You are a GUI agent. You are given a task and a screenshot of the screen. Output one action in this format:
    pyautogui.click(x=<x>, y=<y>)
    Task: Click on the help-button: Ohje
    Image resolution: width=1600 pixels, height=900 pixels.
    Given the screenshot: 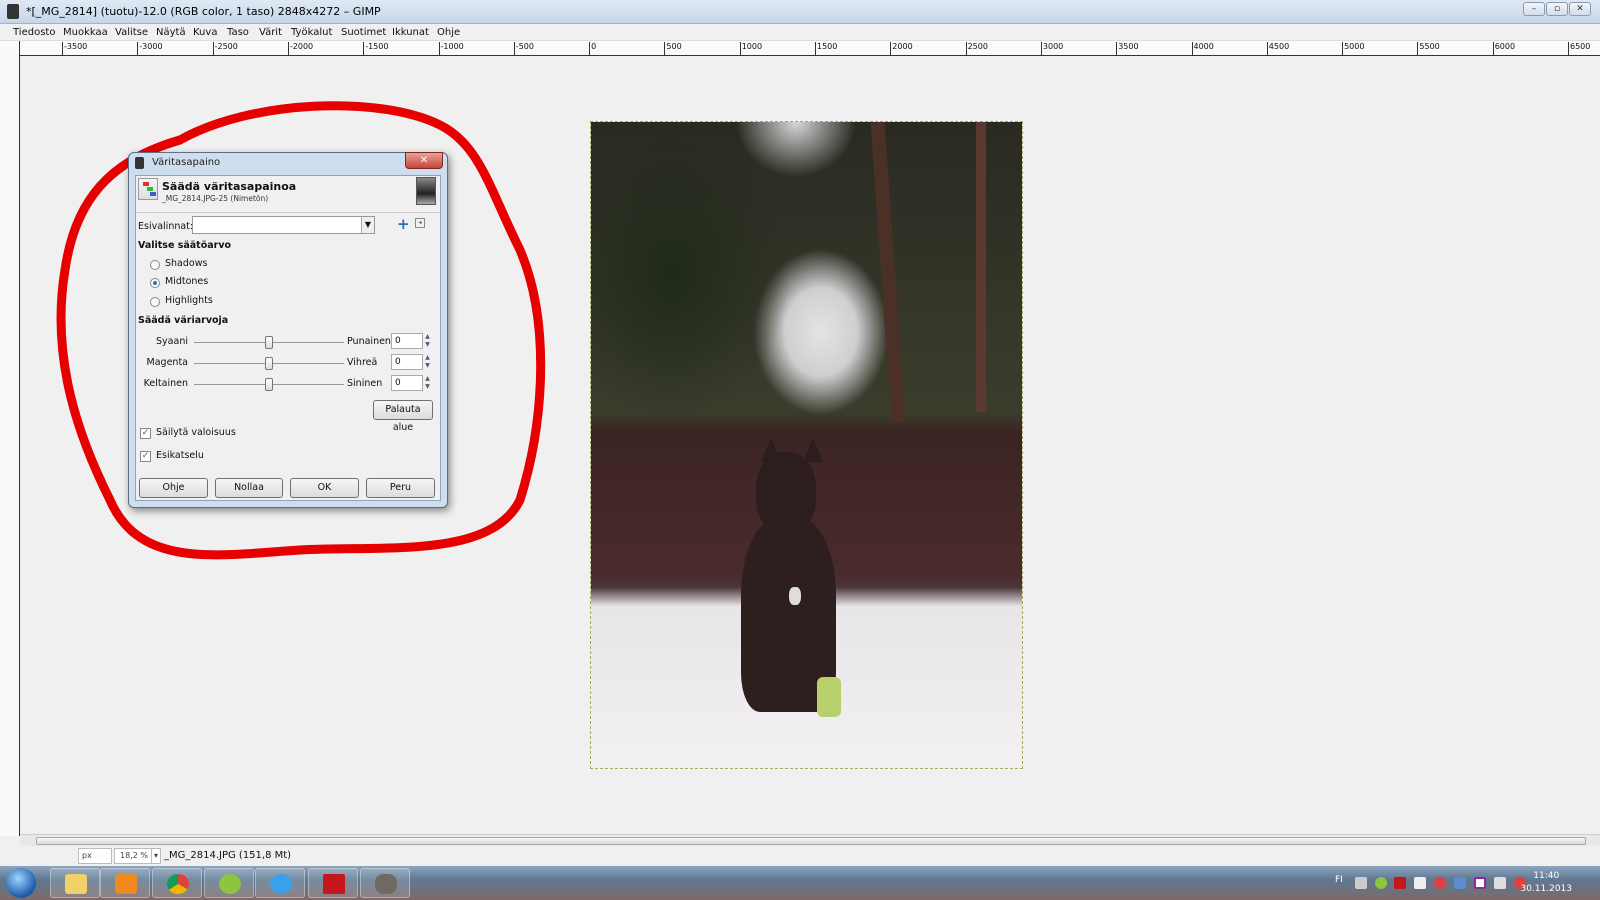 What is the action you would take?
    pyautogui.click(x=173, y=488)
    